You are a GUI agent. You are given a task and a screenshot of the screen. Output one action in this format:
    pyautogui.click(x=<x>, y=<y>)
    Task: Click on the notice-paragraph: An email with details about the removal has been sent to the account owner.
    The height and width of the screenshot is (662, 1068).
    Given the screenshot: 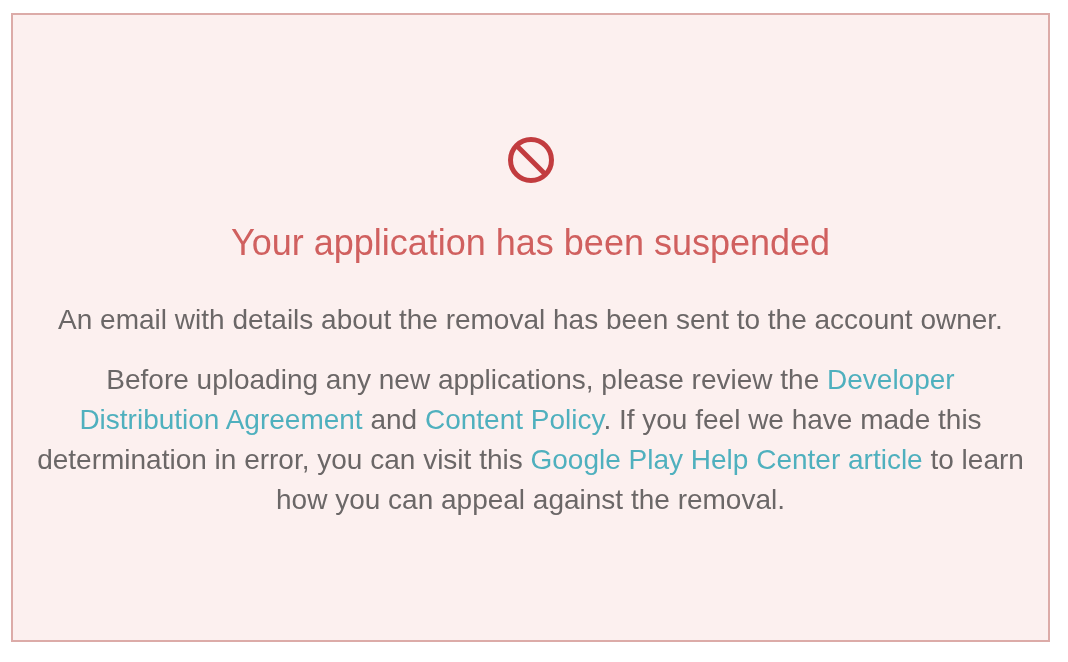 What is the action you would take?
    pyautogui.click(x=530, y=320)
    